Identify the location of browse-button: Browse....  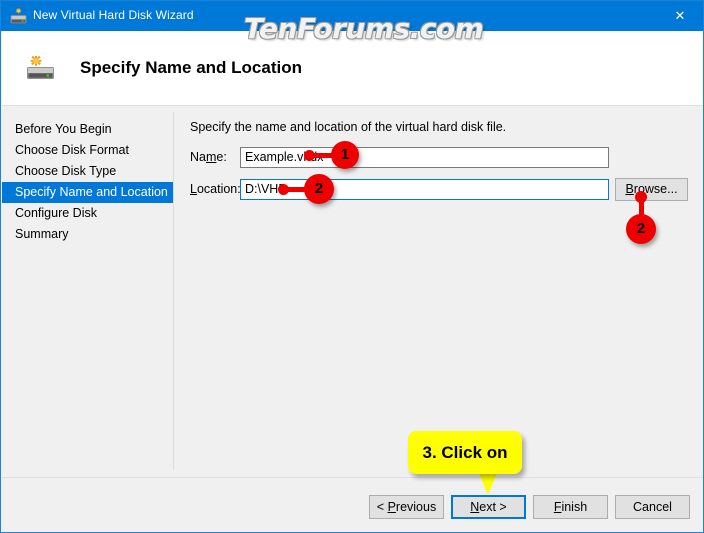
(651, 189).